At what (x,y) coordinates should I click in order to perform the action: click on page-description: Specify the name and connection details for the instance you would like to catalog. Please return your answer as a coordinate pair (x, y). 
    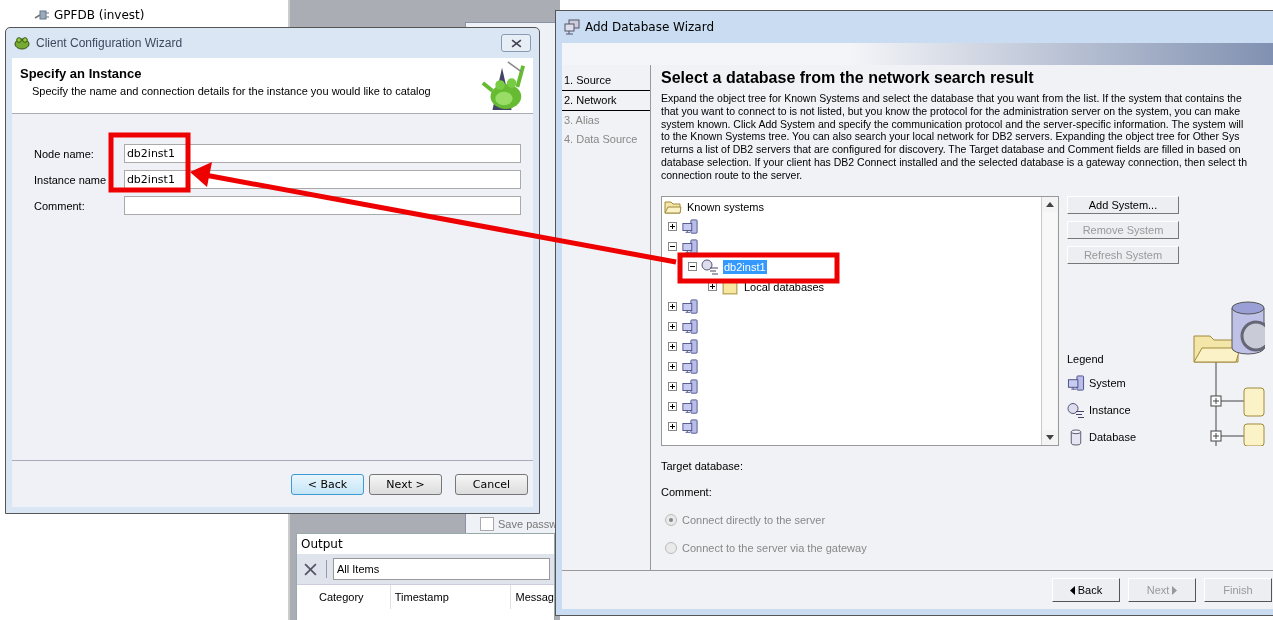
    Looking at the image, I should click on (231, 91).